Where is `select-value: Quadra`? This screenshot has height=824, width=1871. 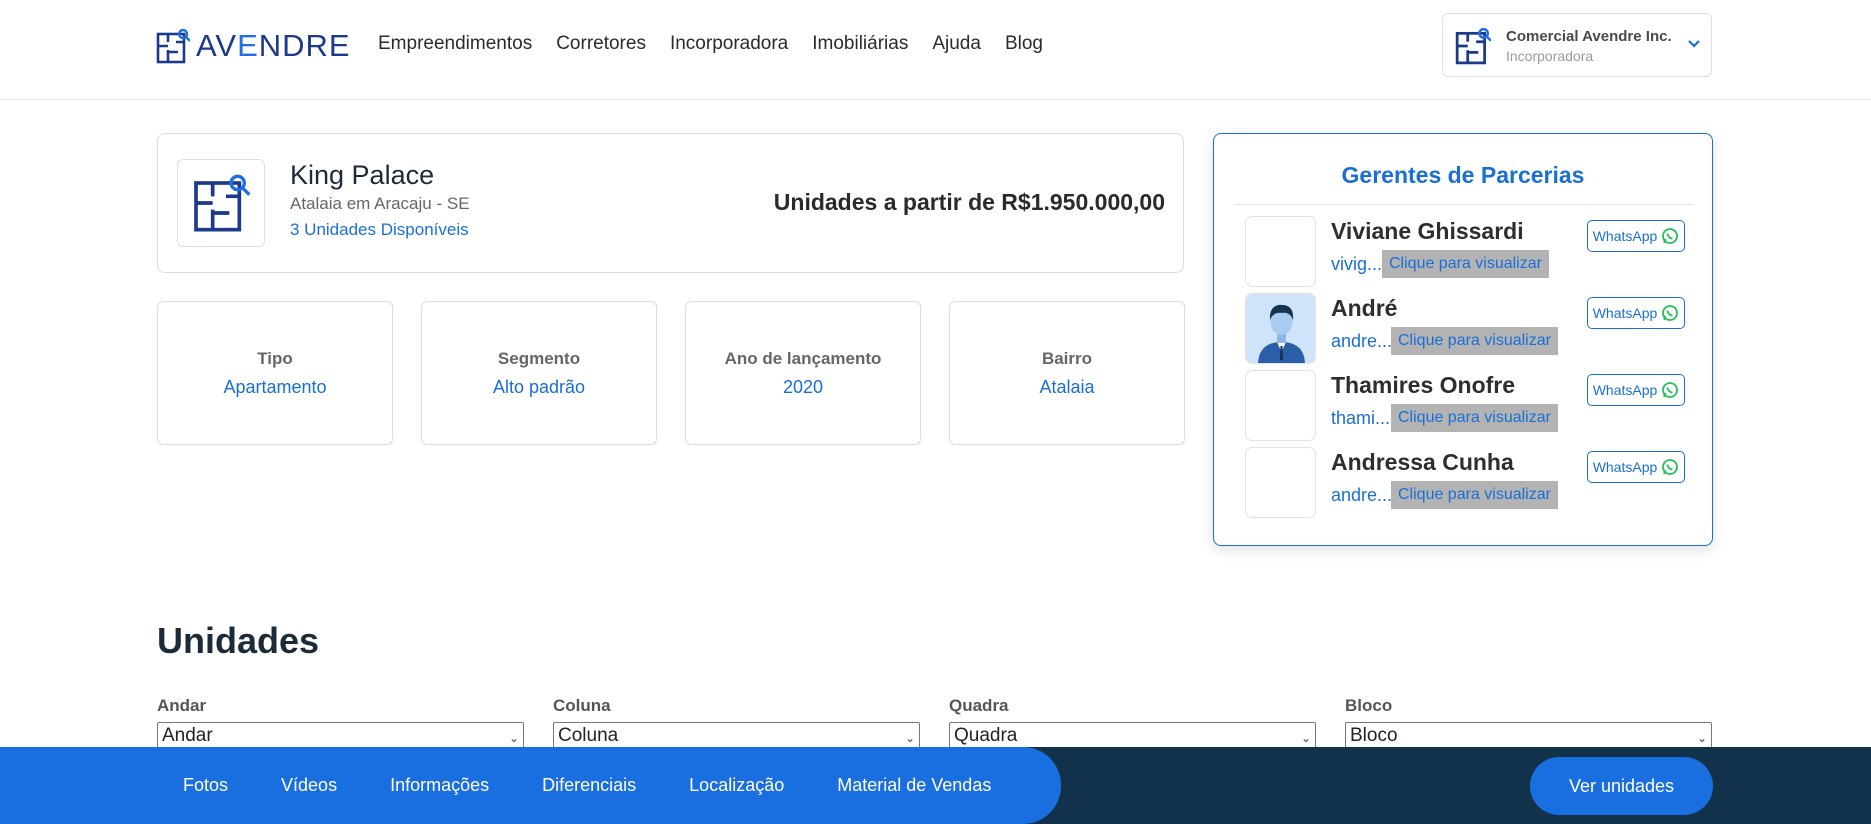
select-value: Quadra is located at coordinates (986, 735).